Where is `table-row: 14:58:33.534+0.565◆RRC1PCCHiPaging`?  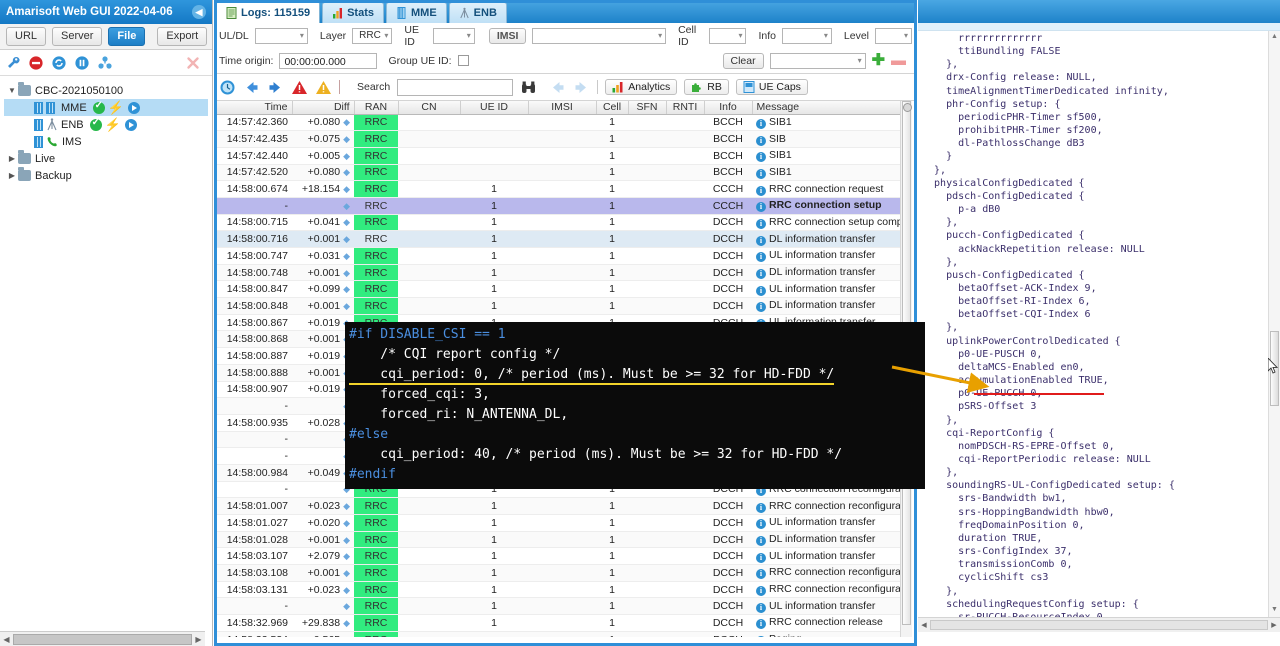
table-row: 14:58:33.534+0.565◆RRC1PCCHiPaging is located at coordinates (557, 634).